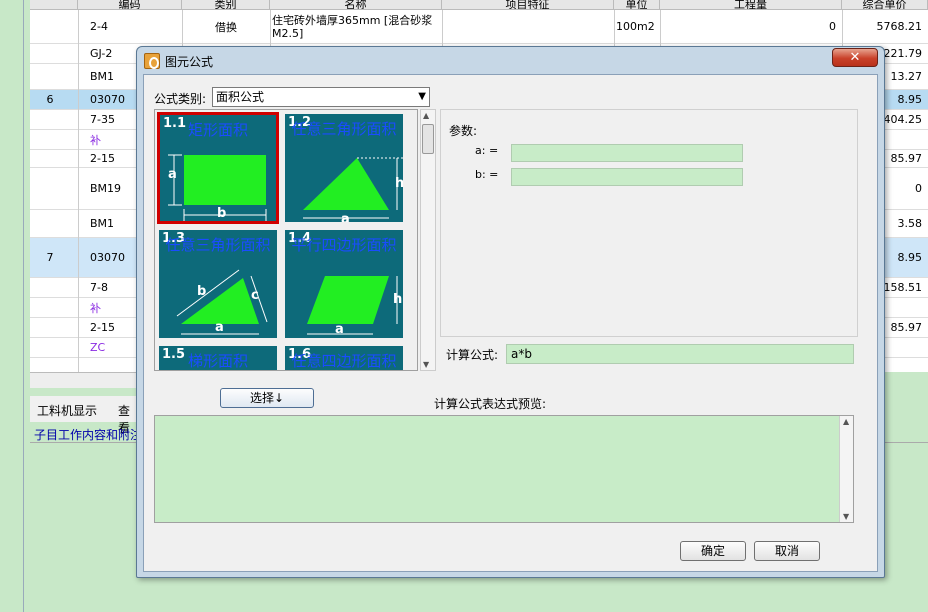 The image size is (928, 612). What do you see at coordinates (472, 355) in the screenshot?
I see `formula-label: 计算公式:` at bounding box center [472, 355].